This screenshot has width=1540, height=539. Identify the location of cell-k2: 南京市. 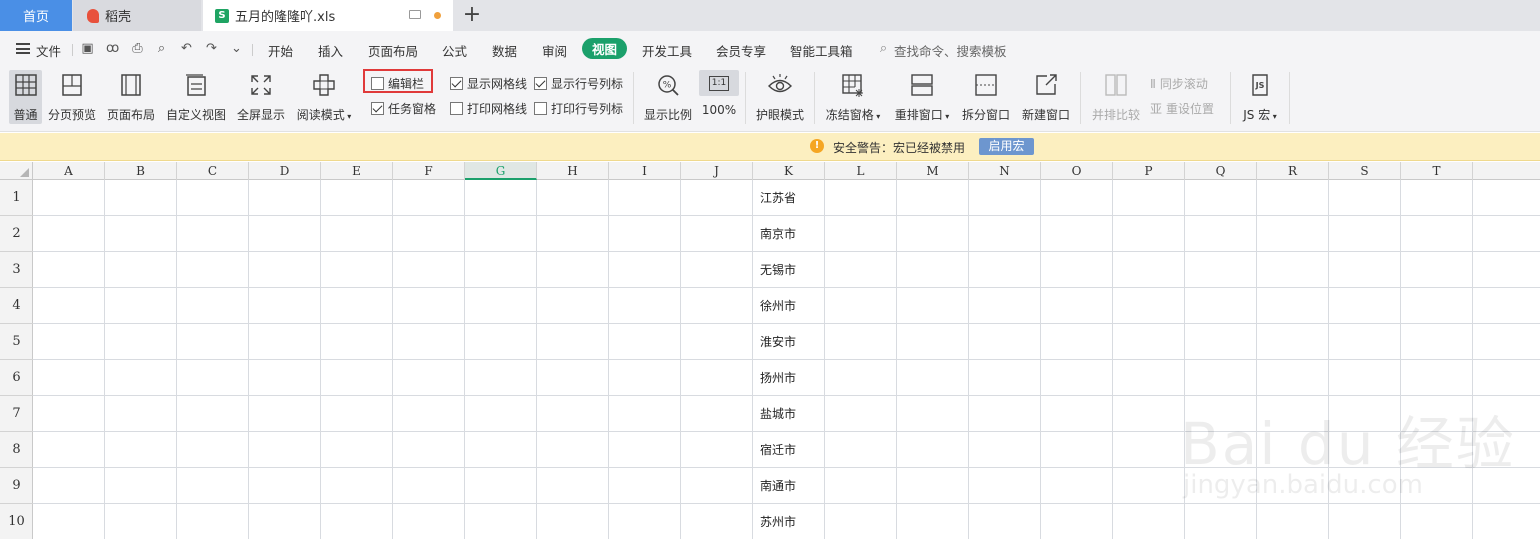
(776, 234).